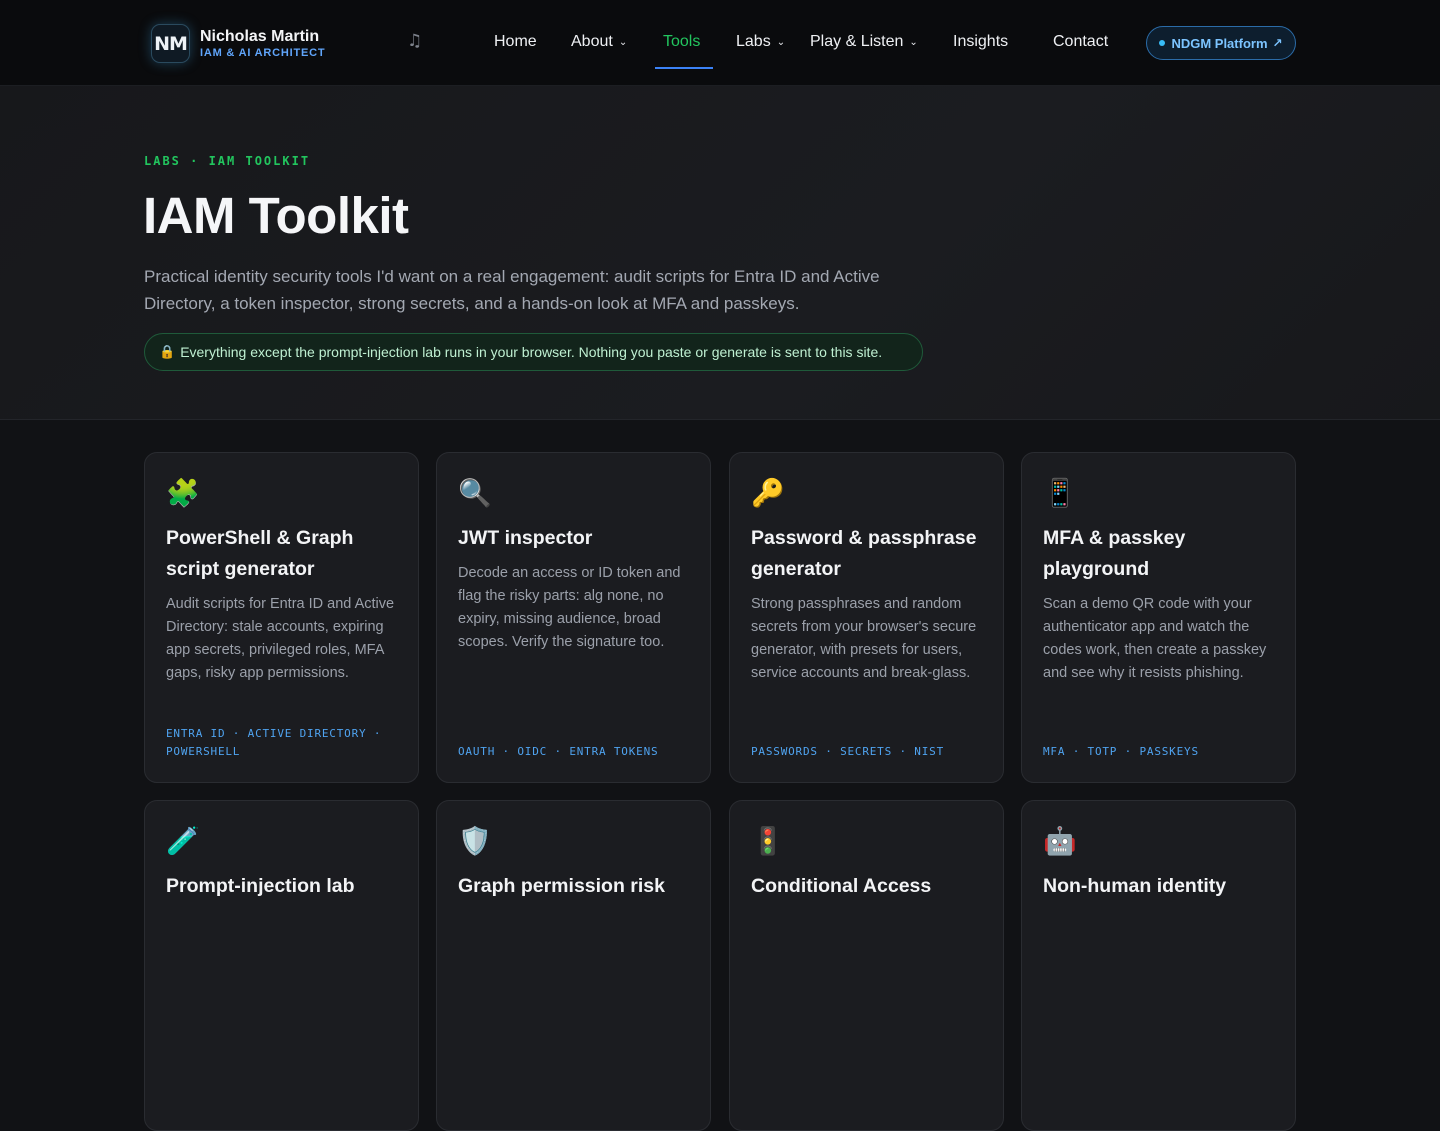  I want to click on test-tube-icon: 🧪, so click(183, 841).